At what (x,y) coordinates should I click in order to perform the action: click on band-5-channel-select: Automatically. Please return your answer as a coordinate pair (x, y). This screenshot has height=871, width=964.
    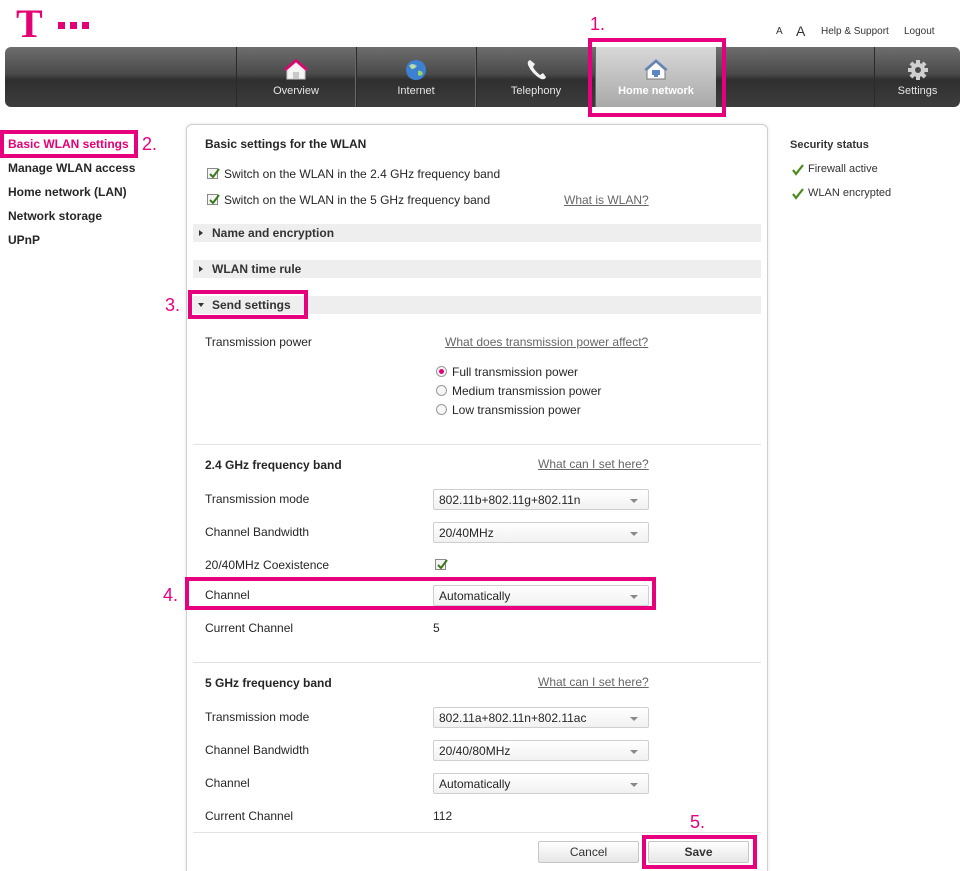
    Looking at the image, I should click on (541, 783).